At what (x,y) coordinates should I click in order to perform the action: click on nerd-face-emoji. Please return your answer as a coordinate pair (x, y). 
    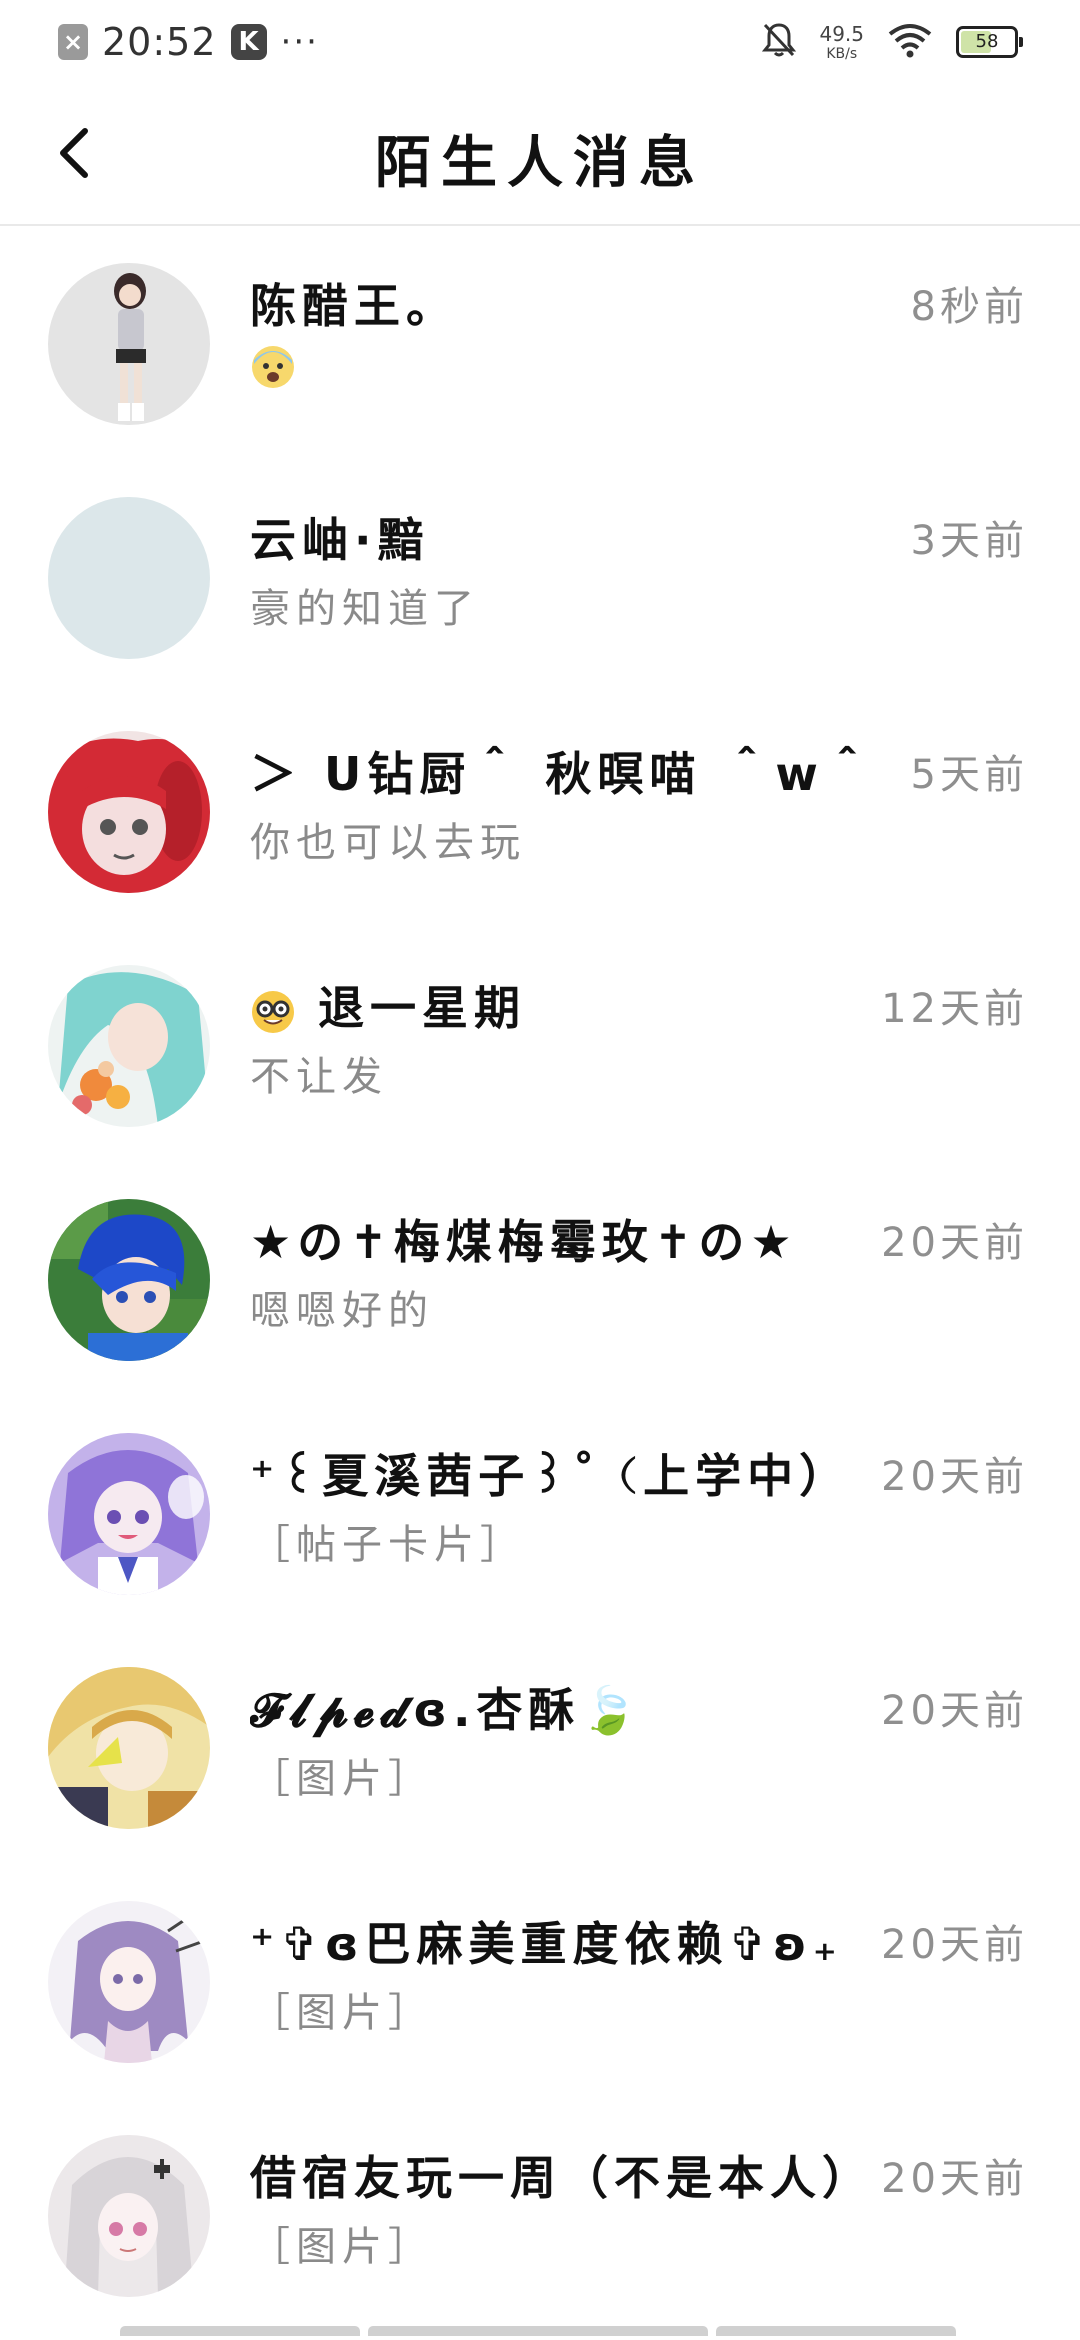
    Looking at the image, I should click on (273, 1012).